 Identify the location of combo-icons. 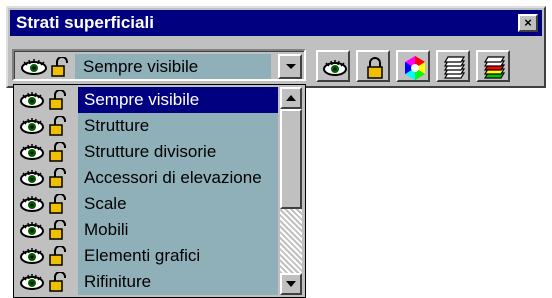
(48, 66).